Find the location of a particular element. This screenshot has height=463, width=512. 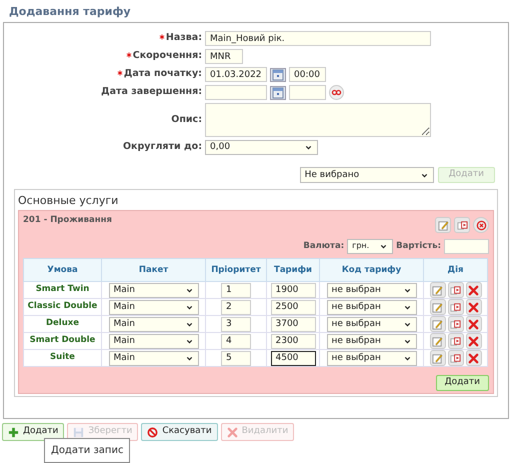

field-label: Округляти до: is located at coordinates (162, 147).